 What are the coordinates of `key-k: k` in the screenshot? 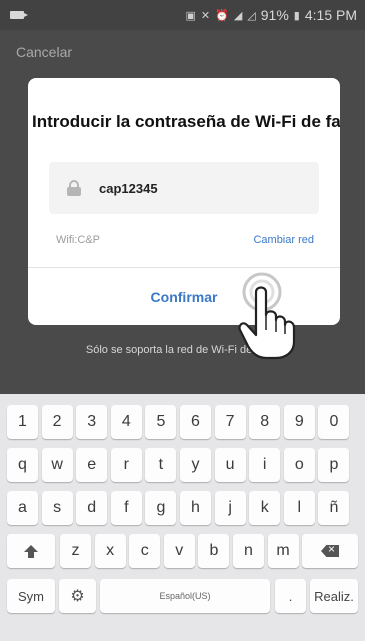 It's located at (265, 508).